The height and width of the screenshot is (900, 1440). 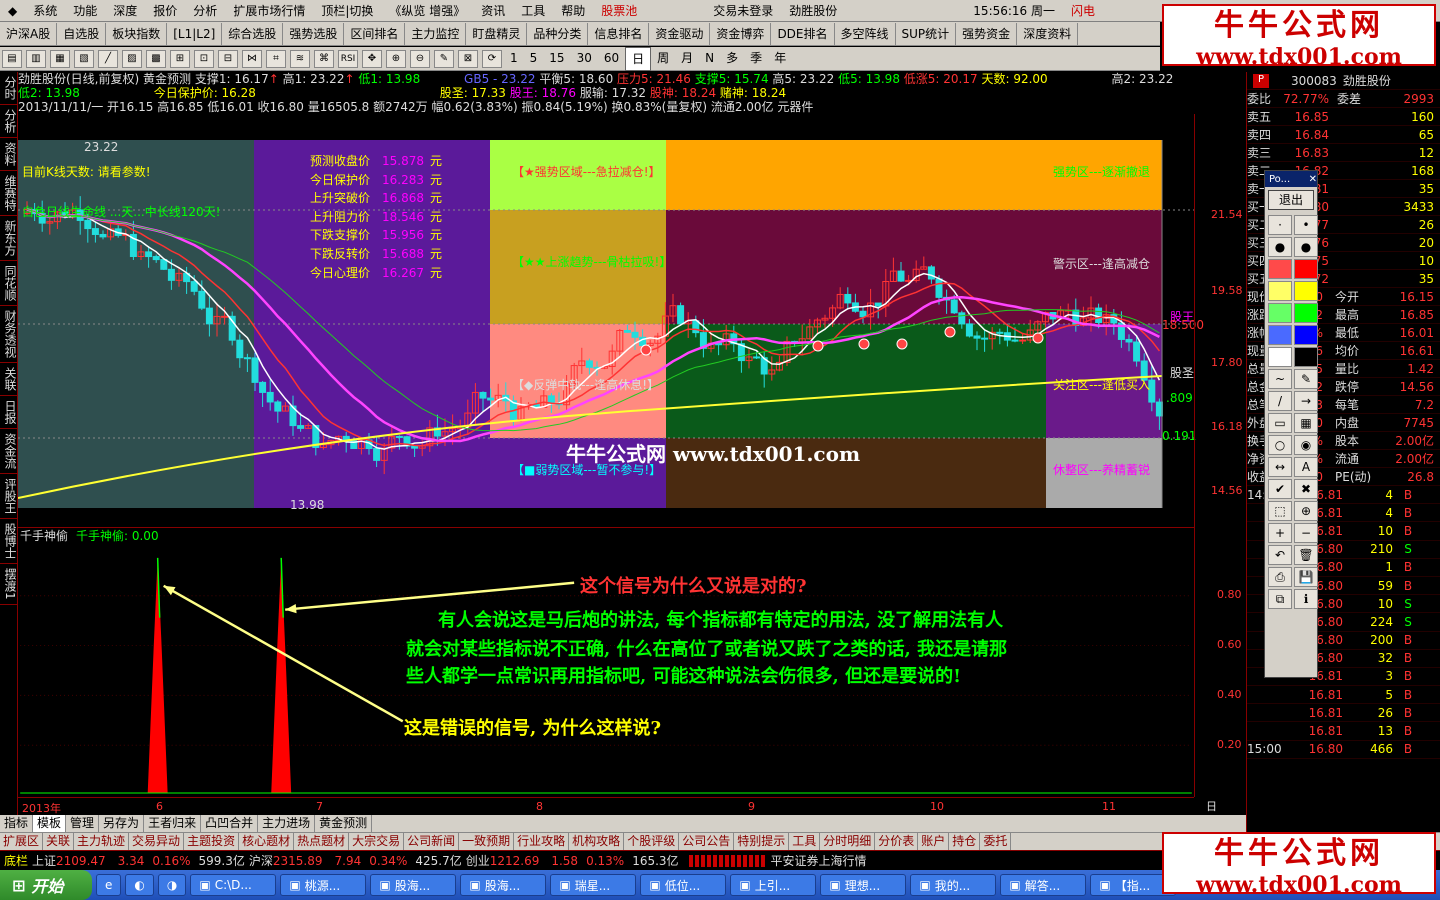 What do you see at coordinates (9, 584) in the screenshot?
I see `left-nav-item: 摆渡1` at bounding box center [9, 584].